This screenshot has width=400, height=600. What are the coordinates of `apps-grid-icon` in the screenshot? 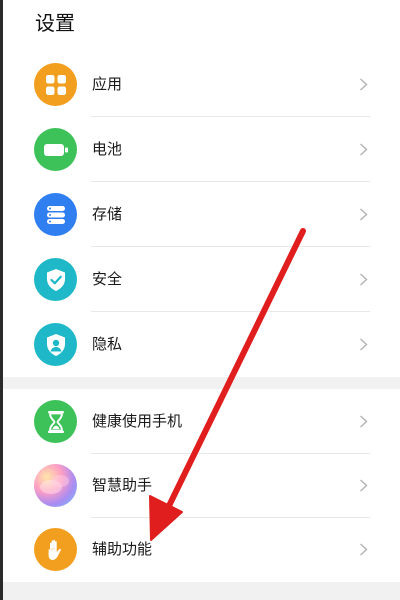 It's located at (55, 84).